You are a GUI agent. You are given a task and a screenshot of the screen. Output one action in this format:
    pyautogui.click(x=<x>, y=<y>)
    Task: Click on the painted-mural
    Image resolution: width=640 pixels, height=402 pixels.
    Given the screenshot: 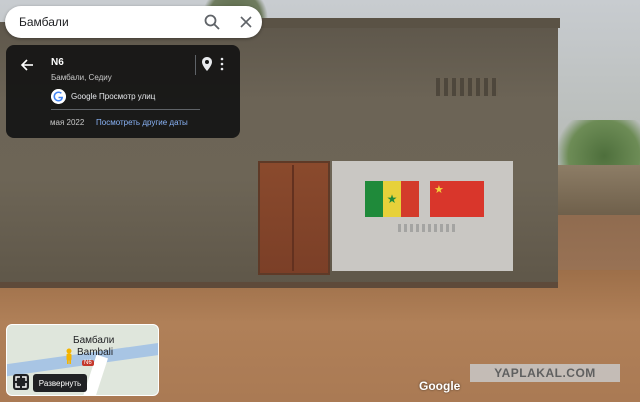 What is the action you would take?
    pyautogui.click(x=422, y=216)
    